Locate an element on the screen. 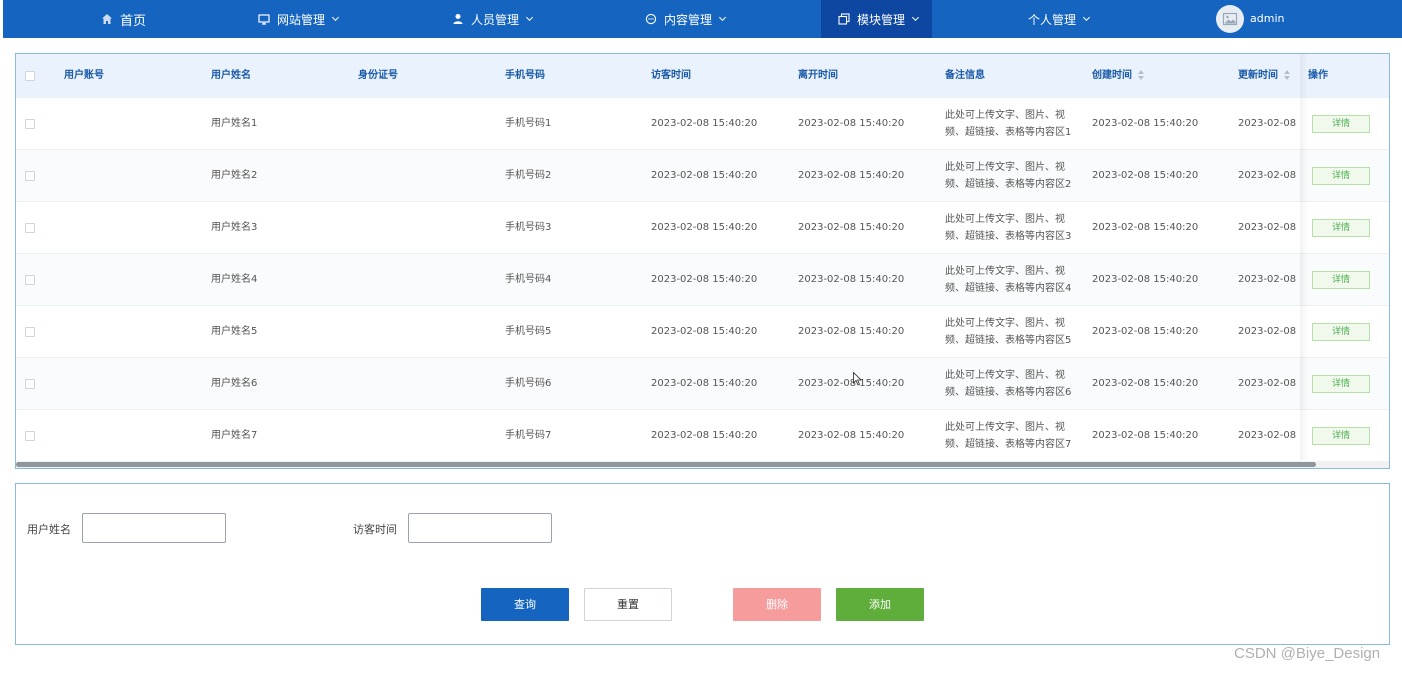 This screenshot has width=1402, height=673. nav-home: 首页 is located at coordinates (123, 19).